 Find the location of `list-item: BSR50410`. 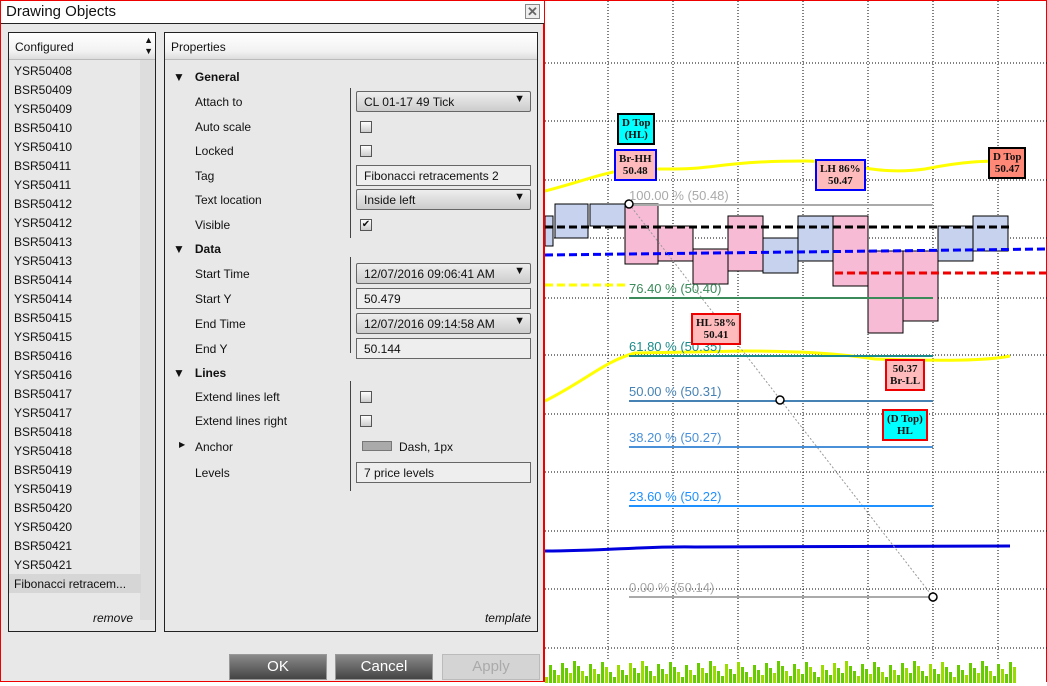

list-item: BSR50410 is located at coordinates (75, 127).